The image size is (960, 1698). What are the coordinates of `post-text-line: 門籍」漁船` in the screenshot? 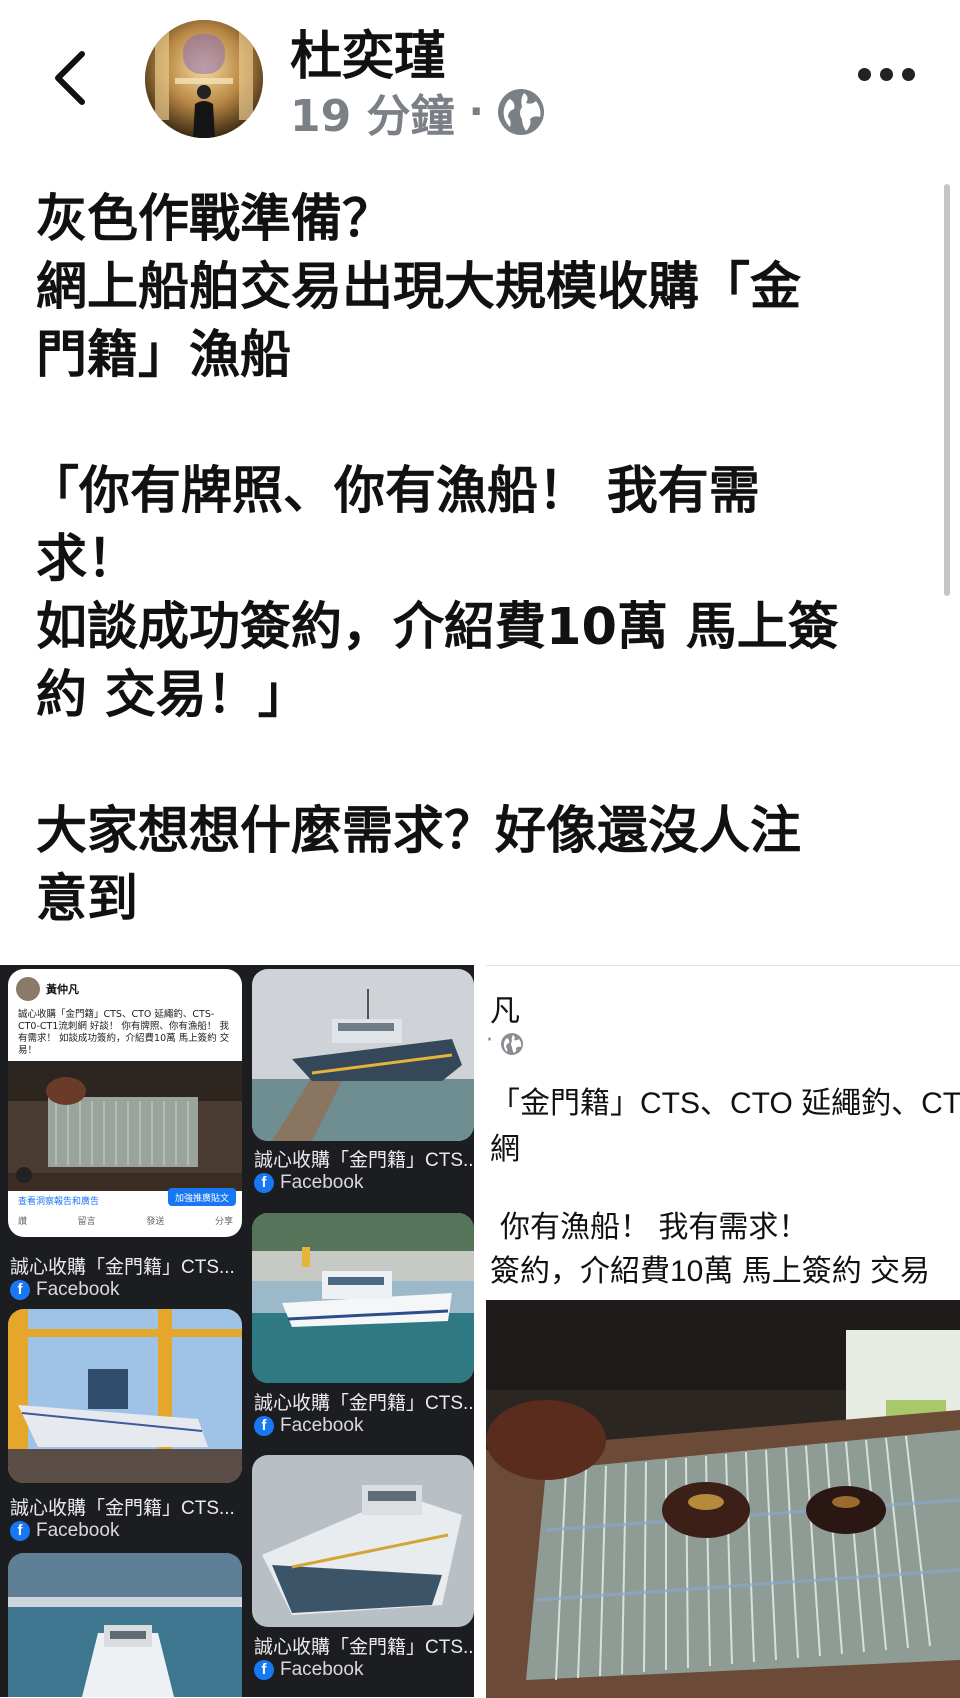 It's located at (164, 355).